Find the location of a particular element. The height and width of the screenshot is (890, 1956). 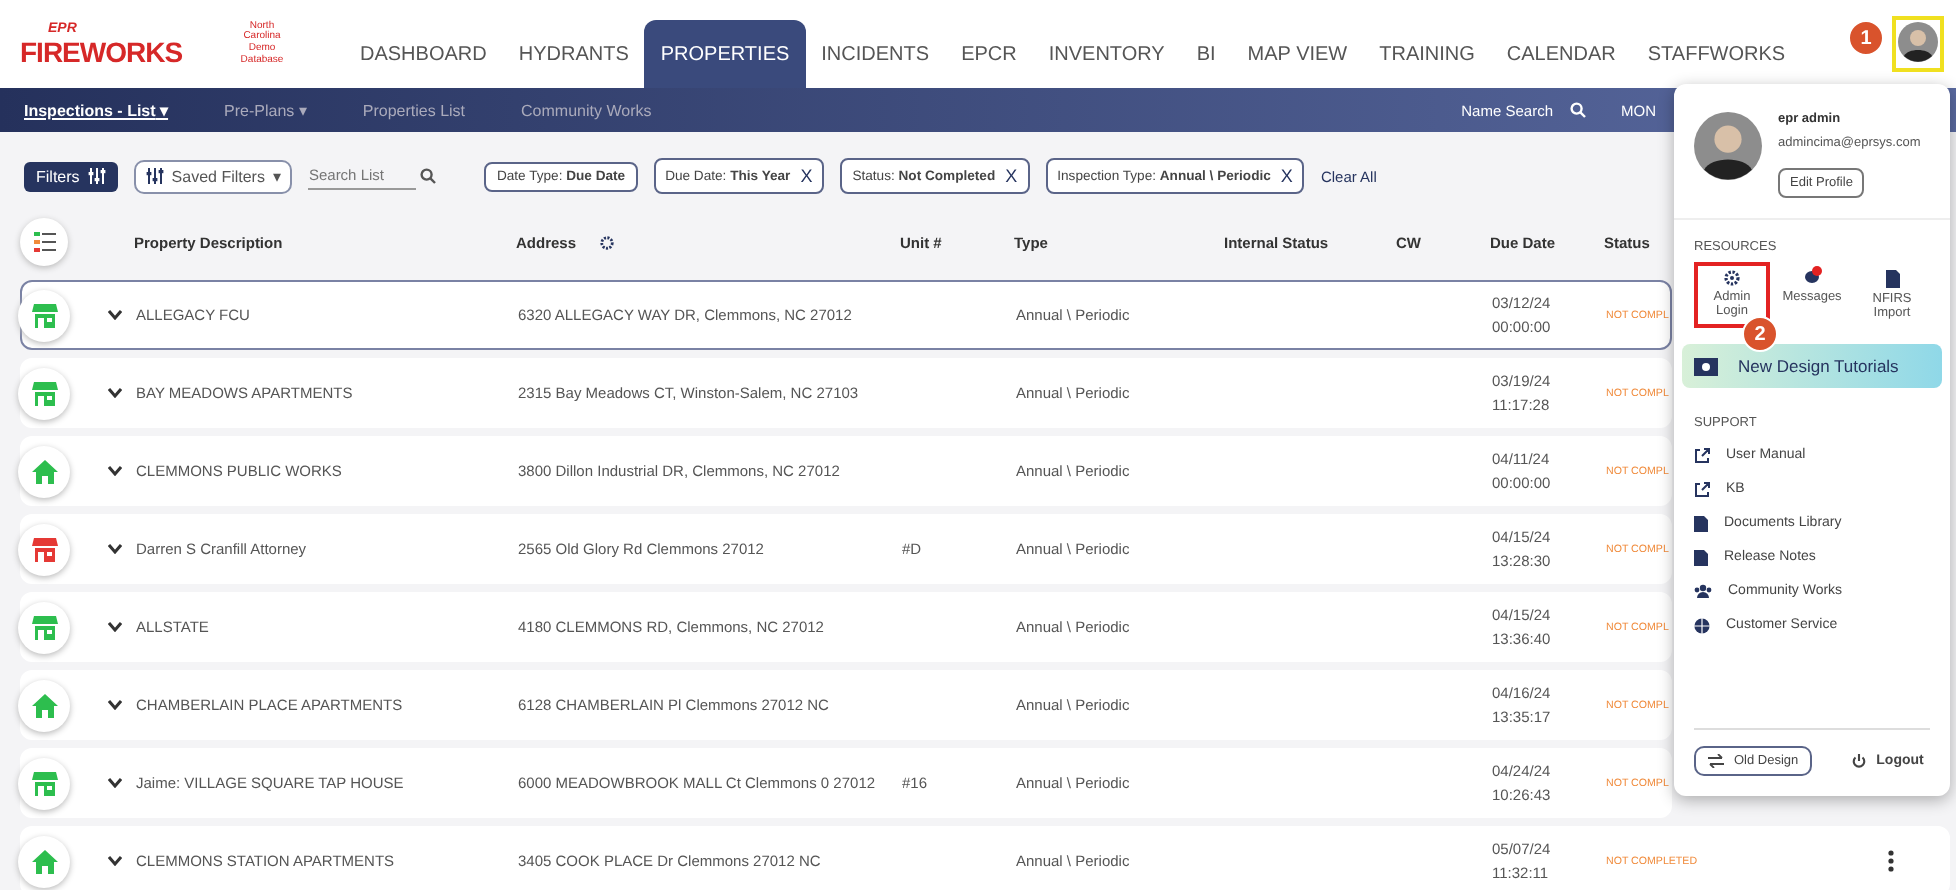

tutorials-banner: New Design Tutorials is located at coordinates (1812, 366).